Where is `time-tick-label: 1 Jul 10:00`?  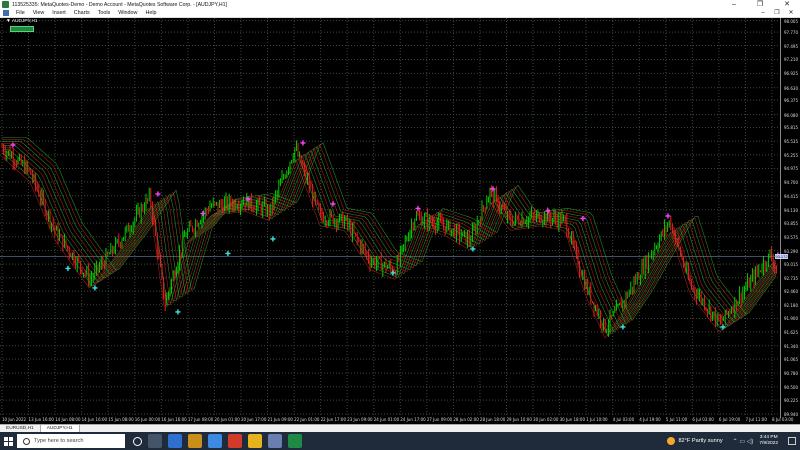
time-tick-label: 1 Jul 10:00 is located at coordinates (597, 419).